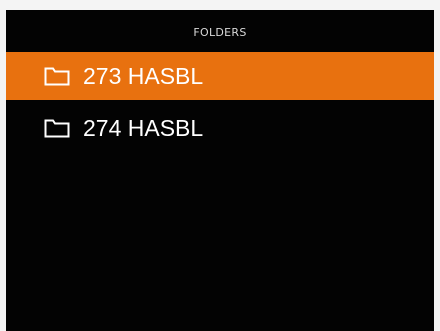  Describe the element at coordinates (143, 127) in the screenshot. I see `folder-label: 274 HASBL` at that location.